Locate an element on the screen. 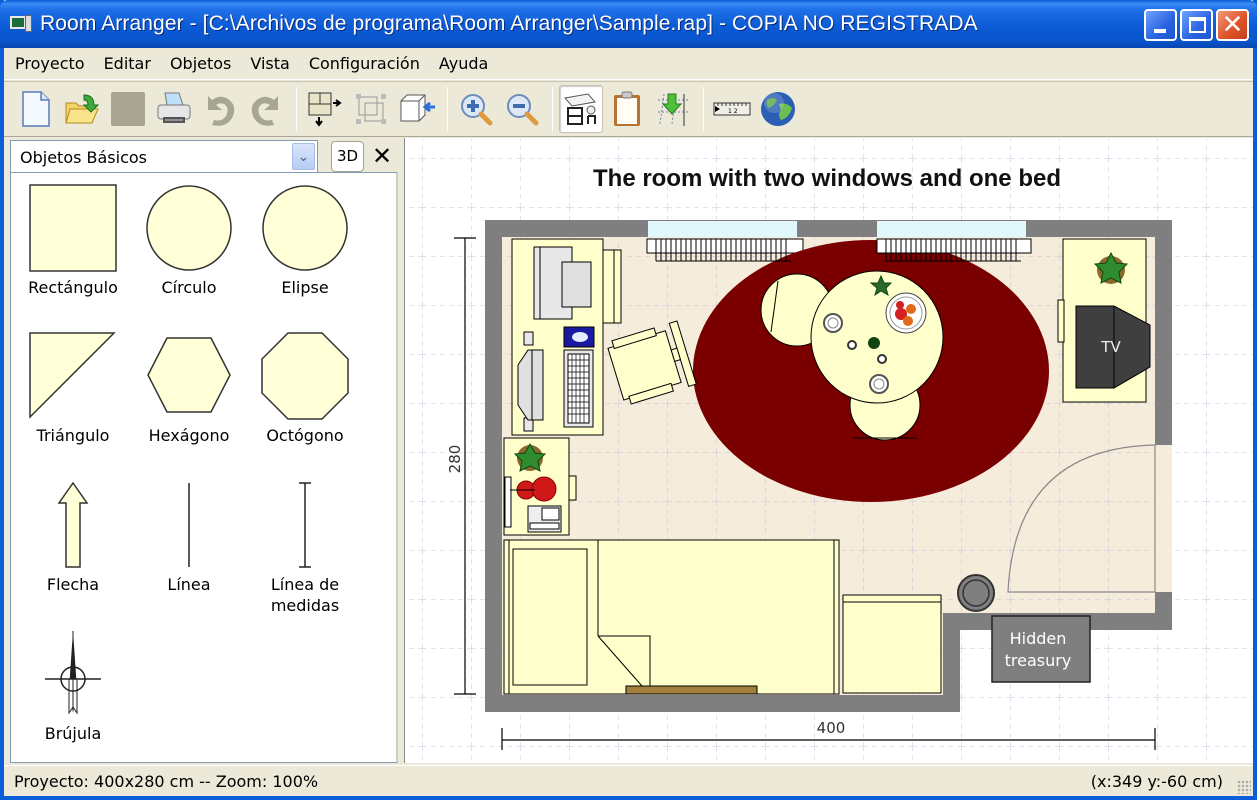 Image resolution: width=1257 pixels, height=800 pixels. palette-item-compass: Brújula is located at coordinates (73, 686).